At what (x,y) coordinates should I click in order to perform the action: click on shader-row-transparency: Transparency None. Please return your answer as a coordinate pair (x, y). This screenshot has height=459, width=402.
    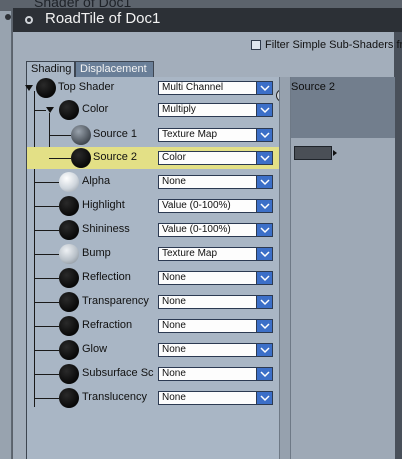
    Looking at the image, I should click on (153, 302).